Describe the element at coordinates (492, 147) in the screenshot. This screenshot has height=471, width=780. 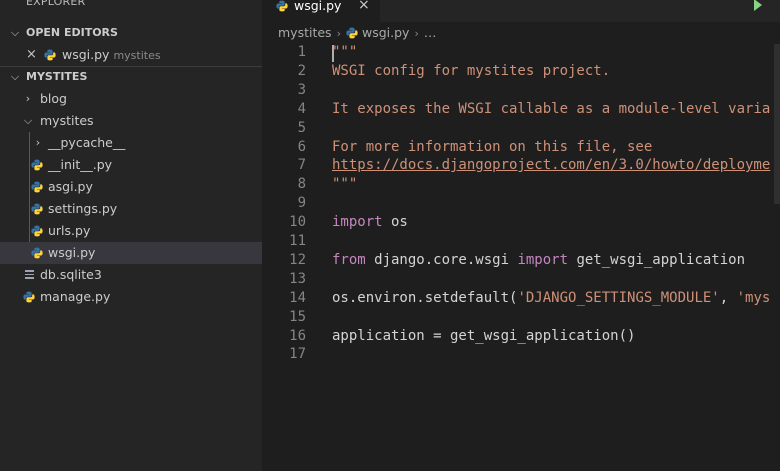
I see `code-line: For more information on this file, see` at that location.